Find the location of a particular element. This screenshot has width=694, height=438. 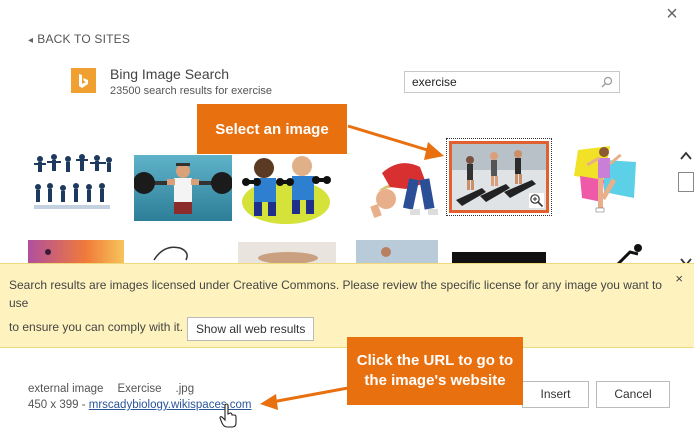

callout-arrow-icon is located at coordinates (304, 398).